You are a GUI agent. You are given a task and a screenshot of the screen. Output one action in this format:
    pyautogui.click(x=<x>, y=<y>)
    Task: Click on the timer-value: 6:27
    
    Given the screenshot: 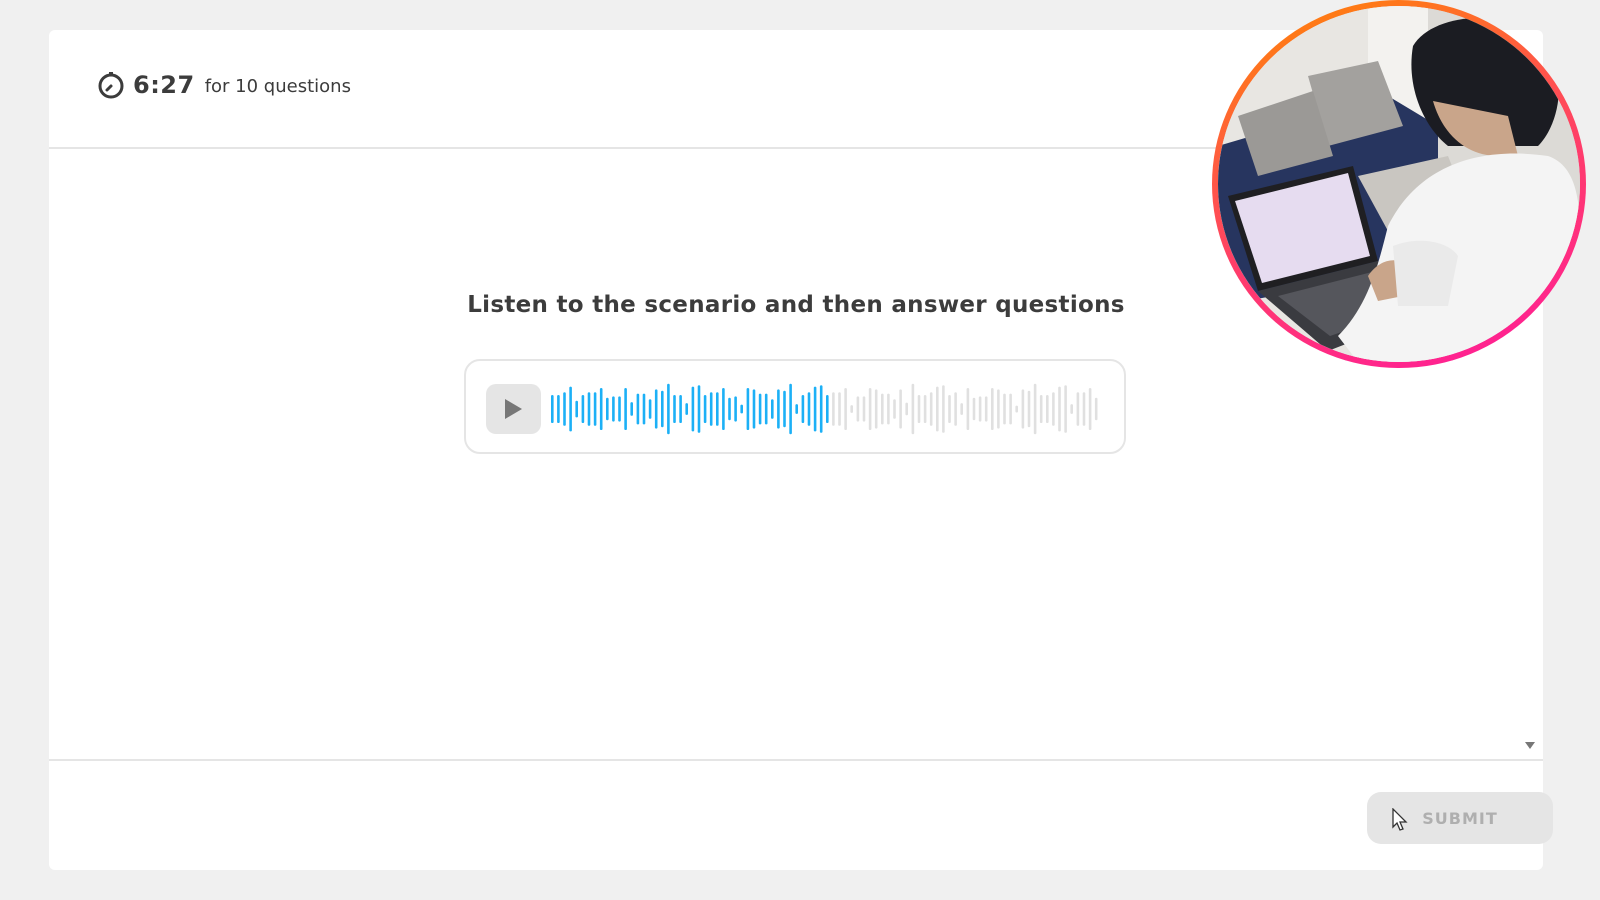 What is the action you would take?
    pyautogui.click(x=164, y=85)
    